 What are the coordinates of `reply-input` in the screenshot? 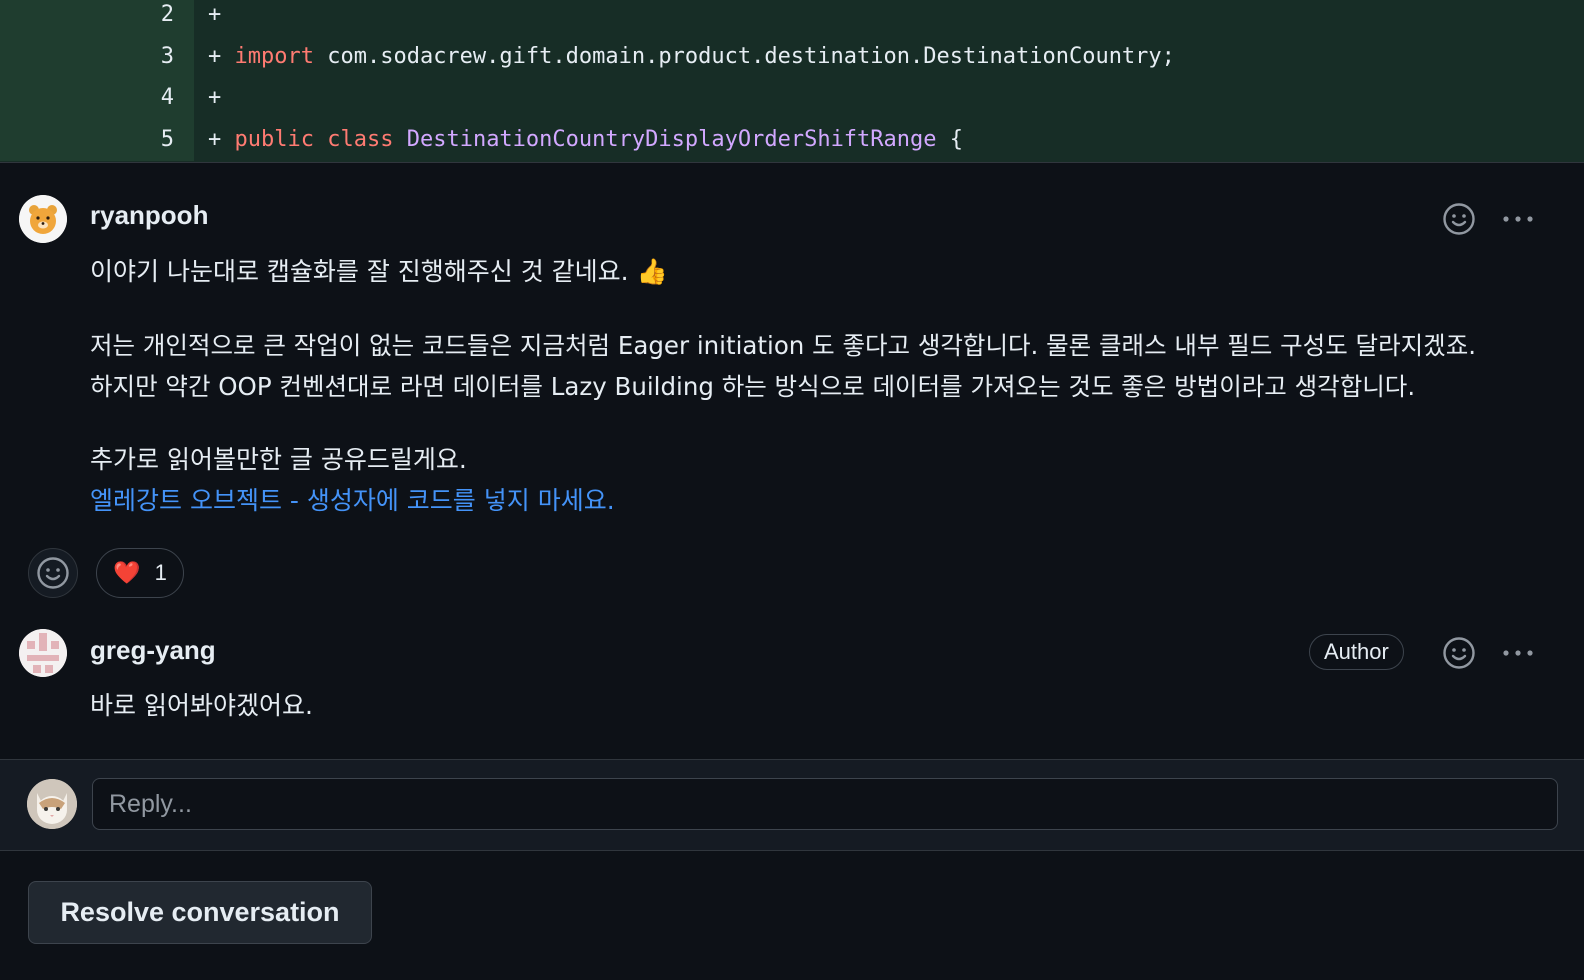 It's located at (825, 804).